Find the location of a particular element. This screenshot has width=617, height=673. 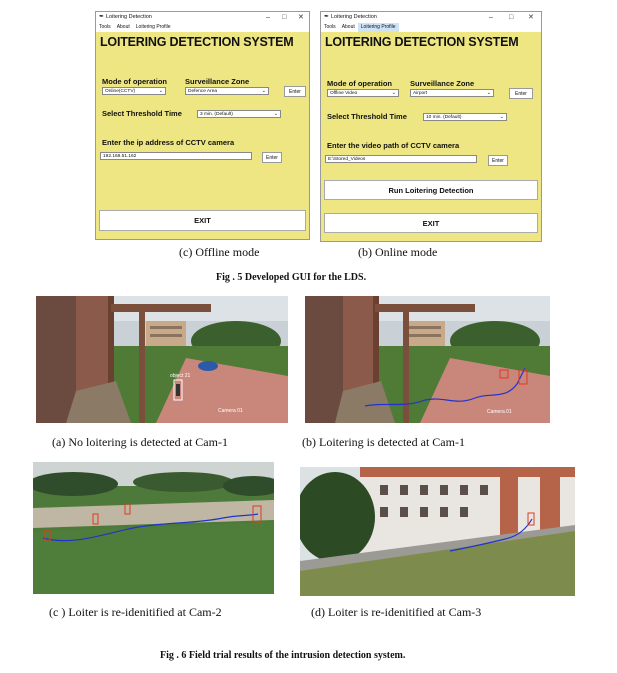

ip-enter-button: Enter is located at coordinates (272, 157).